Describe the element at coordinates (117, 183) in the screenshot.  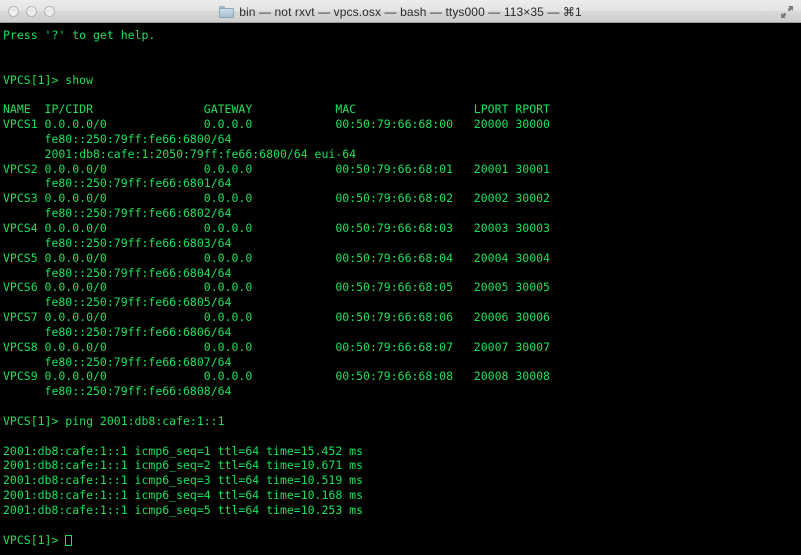
I see `terminal-line: fe80::250:79ff:fe66:6801/64` at that location.